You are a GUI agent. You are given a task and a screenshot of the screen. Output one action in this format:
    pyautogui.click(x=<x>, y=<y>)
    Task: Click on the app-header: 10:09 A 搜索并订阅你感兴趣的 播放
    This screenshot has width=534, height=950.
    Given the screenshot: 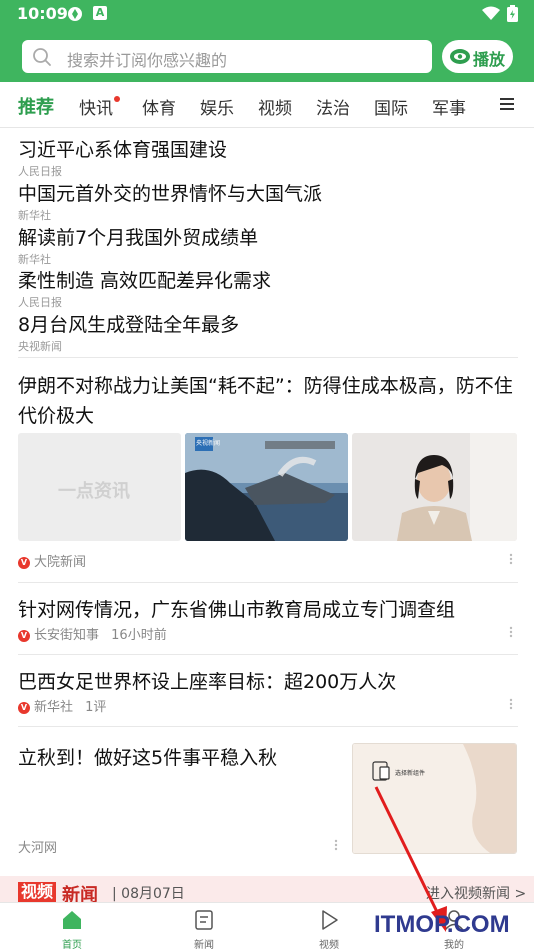 What is the action you would take?
    pyautogui.click(x=267, y=41)
    